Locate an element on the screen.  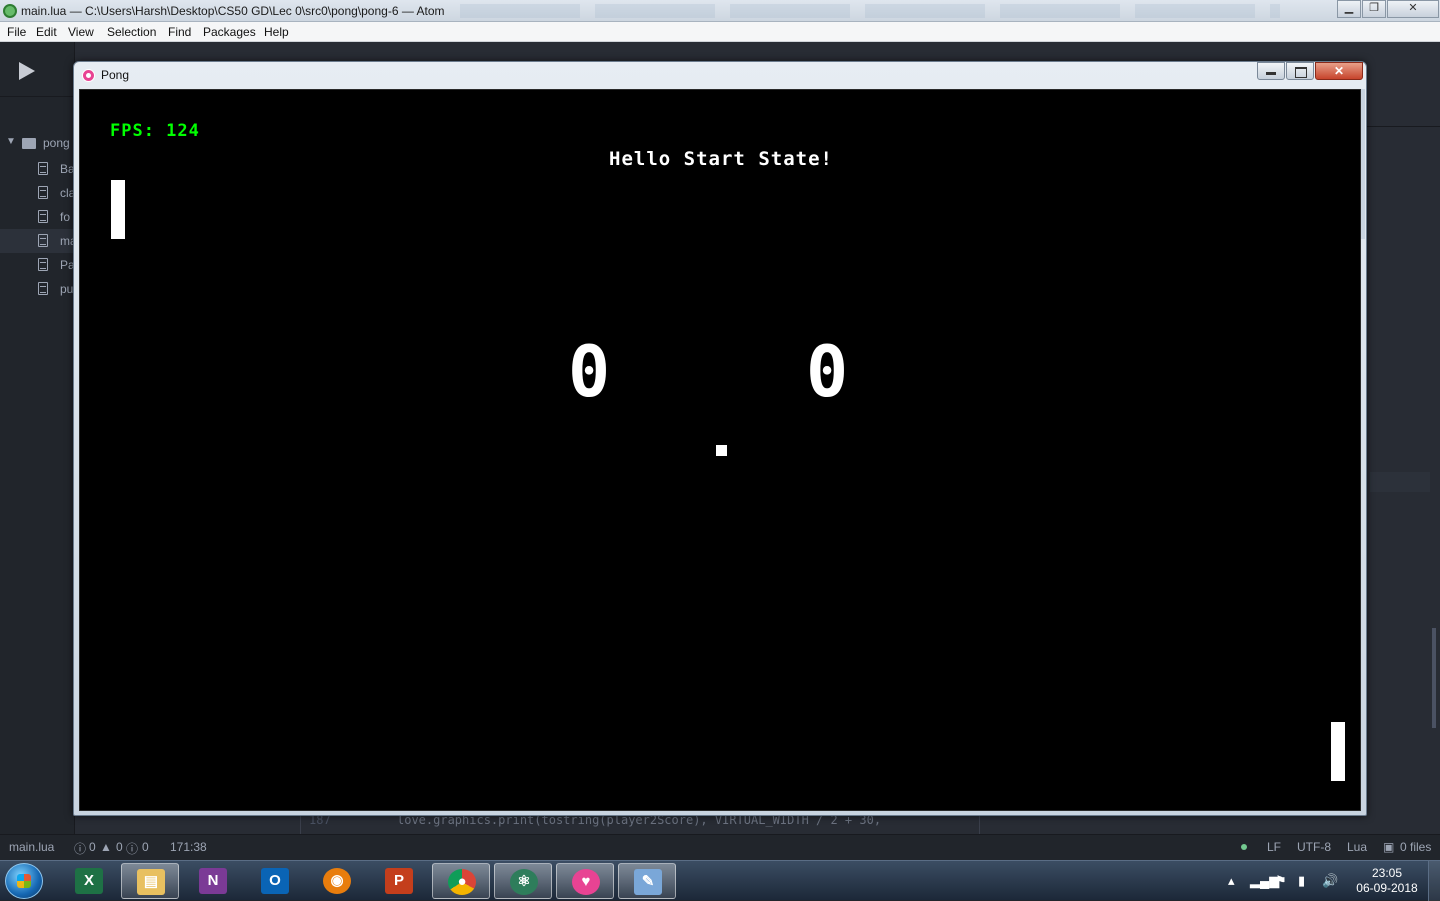
tray-expand-icon: ▴ is located at coordinates (1231, 881).